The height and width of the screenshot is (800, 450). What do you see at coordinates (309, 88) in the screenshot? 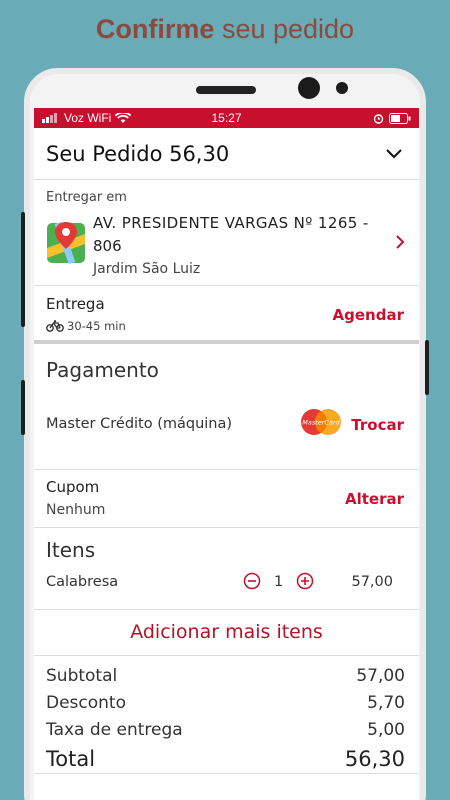
I see `phone-camera` at bounding box center [309, 88].